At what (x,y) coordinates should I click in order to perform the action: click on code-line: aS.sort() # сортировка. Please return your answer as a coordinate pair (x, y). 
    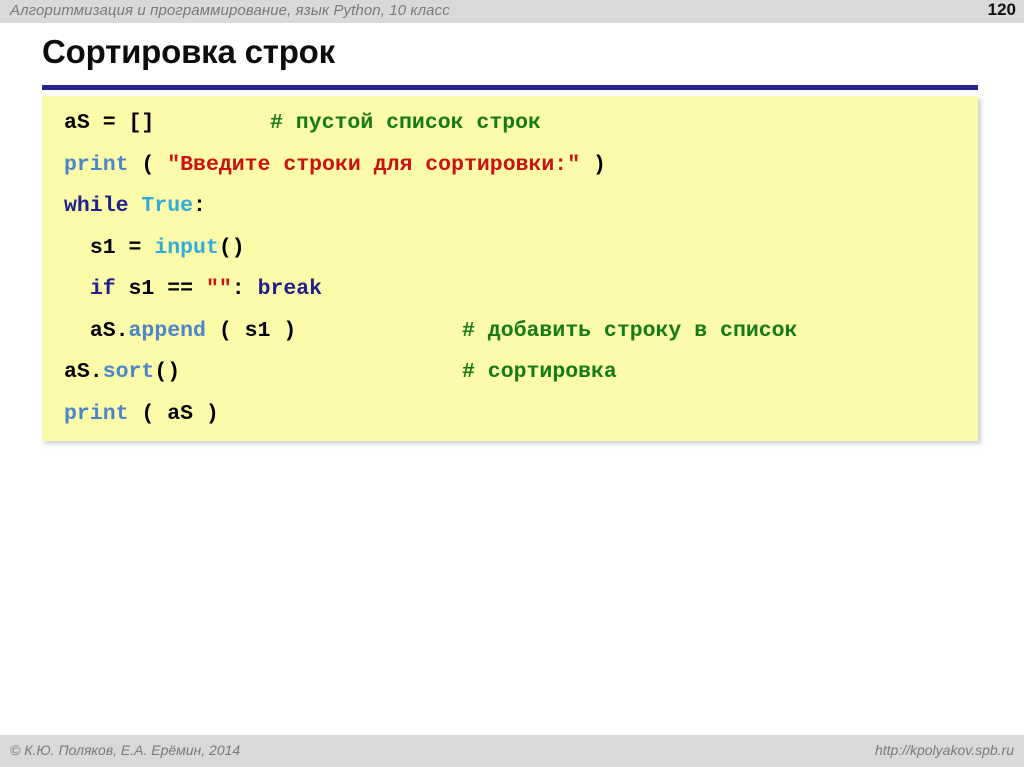
    Looking at the image, I should click on (510, 373).